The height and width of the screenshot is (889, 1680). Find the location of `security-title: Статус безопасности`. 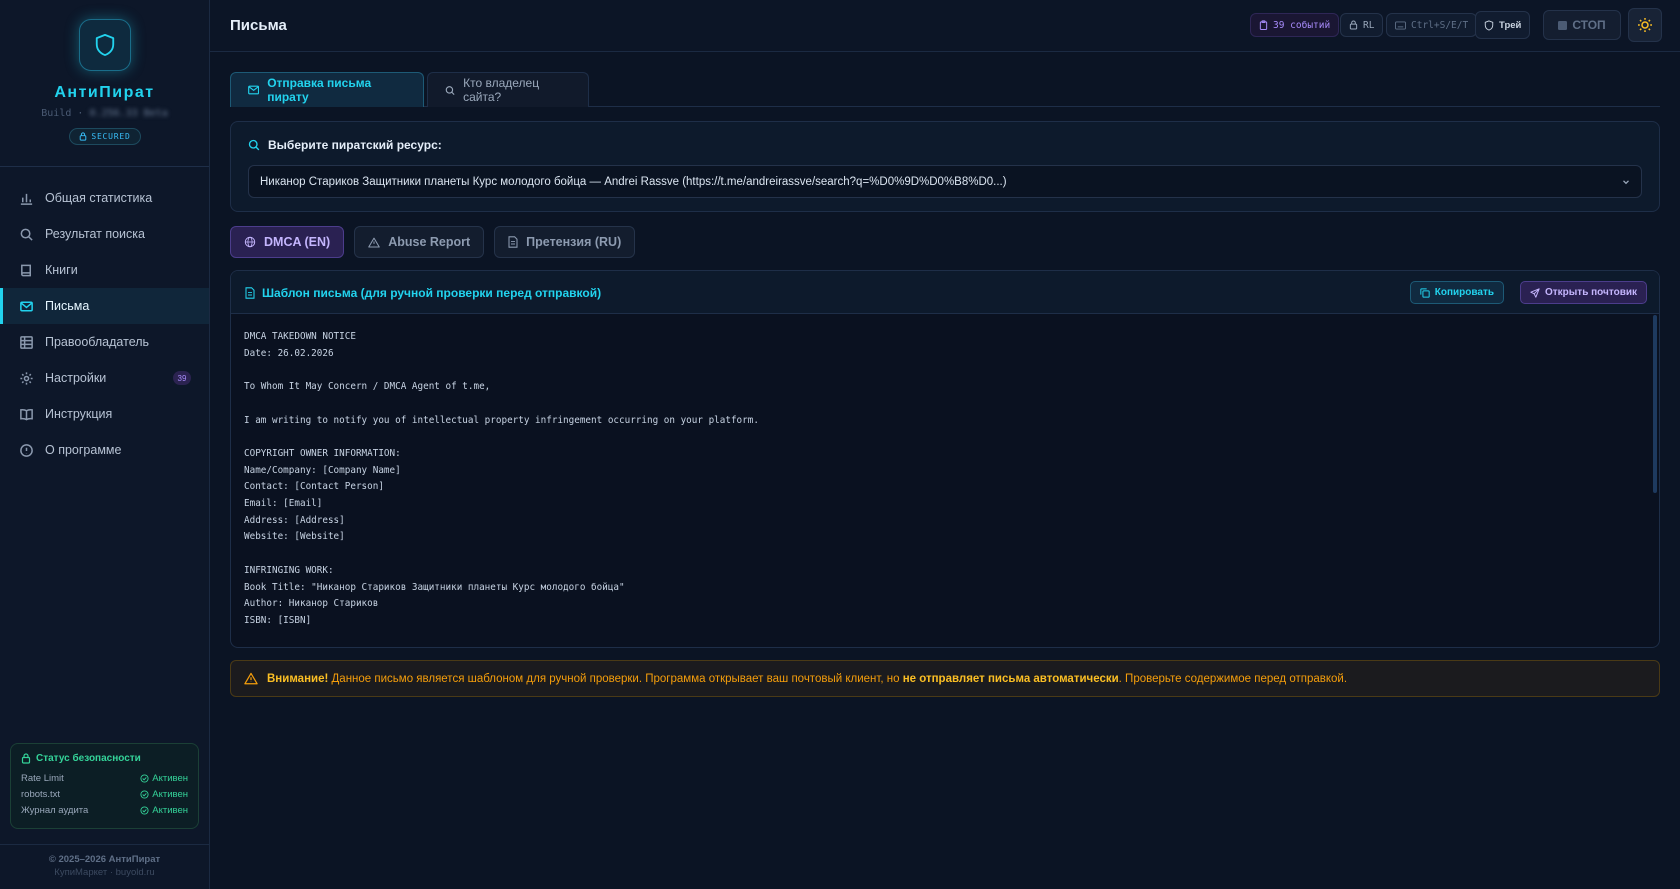

security-title: Статус безопасности is located at coordinates (104, 758).